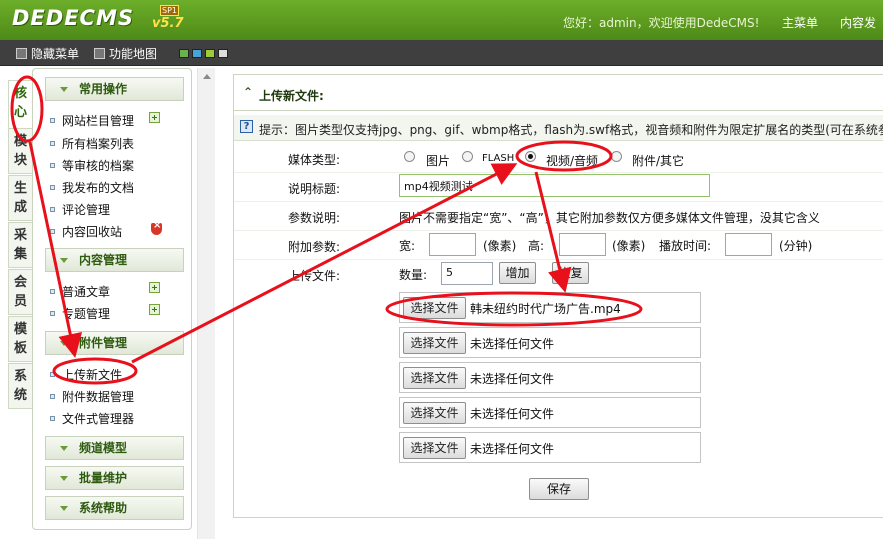  What do you see at coordinates (80, 209) in the screenshot?
I see `menu-item-comments: 评论管理` at bounding box center [80, 209].